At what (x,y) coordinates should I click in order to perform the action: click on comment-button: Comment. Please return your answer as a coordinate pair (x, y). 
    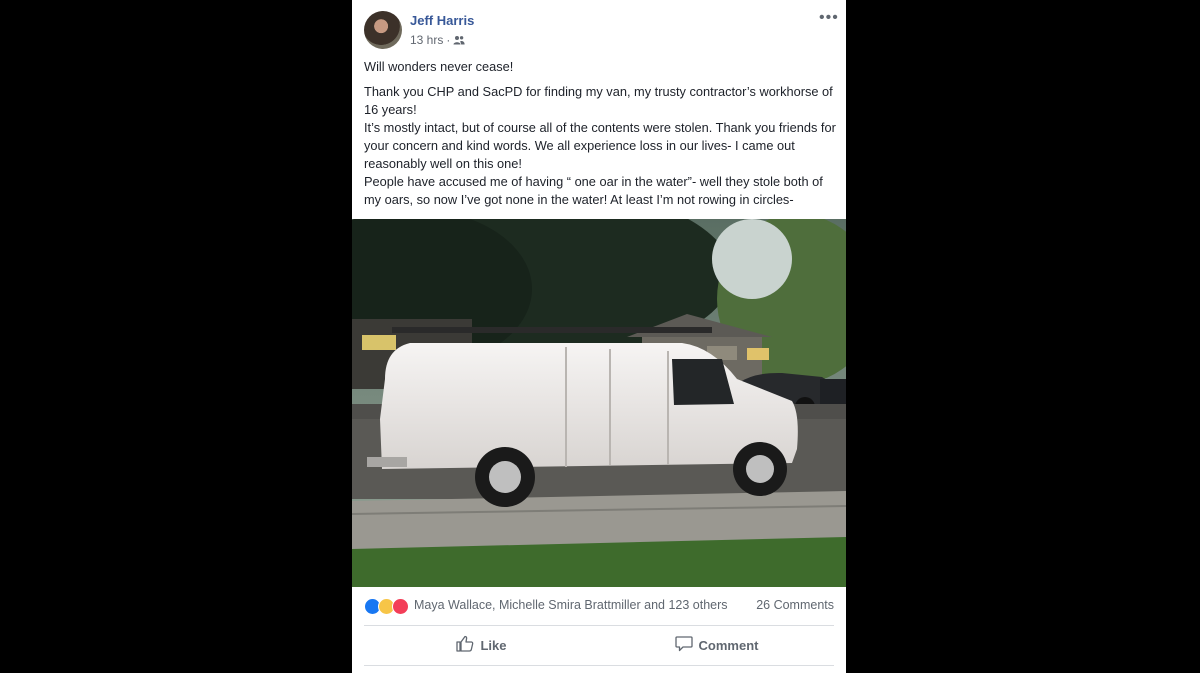
    Looking at the image, I should click on (716, 645).